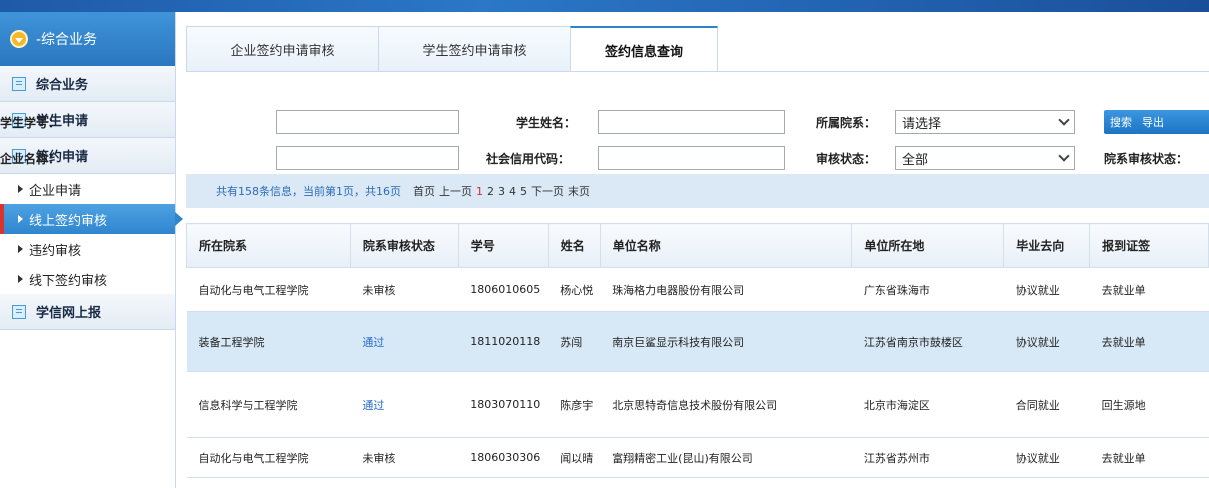  What do you see at coordinates (503, 341) in the screenshot?
I see `table-cell: 1811020118` at bounding box center [503, 341].